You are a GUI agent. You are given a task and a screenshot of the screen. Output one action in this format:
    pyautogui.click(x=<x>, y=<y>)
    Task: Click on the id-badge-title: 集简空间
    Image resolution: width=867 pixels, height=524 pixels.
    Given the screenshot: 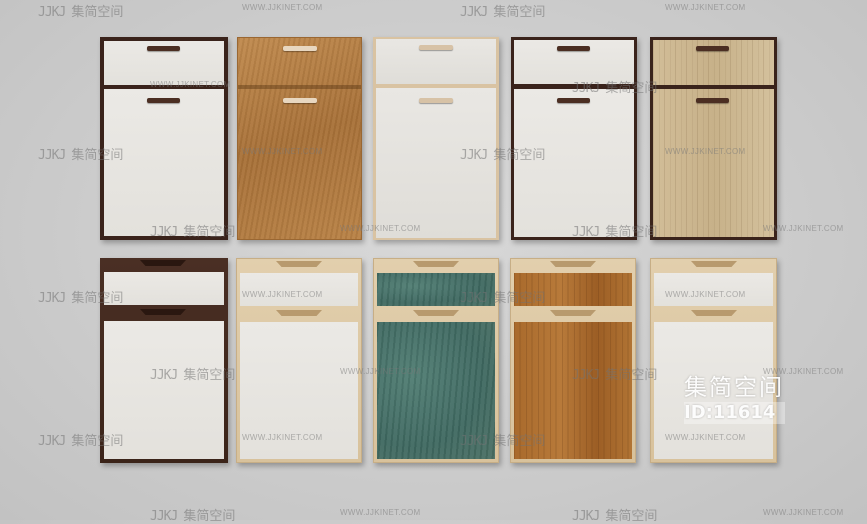 What is the action you would take?
    pyautogui.click(x=734, y=388)
    